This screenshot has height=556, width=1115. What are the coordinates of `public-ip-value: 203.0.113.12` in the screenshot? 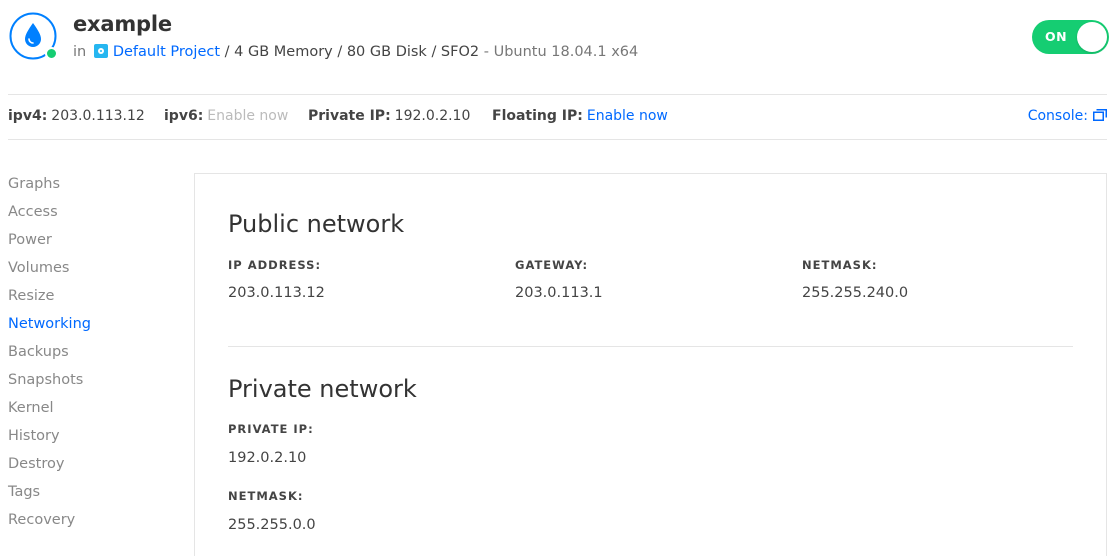 It's located at (276, 293).